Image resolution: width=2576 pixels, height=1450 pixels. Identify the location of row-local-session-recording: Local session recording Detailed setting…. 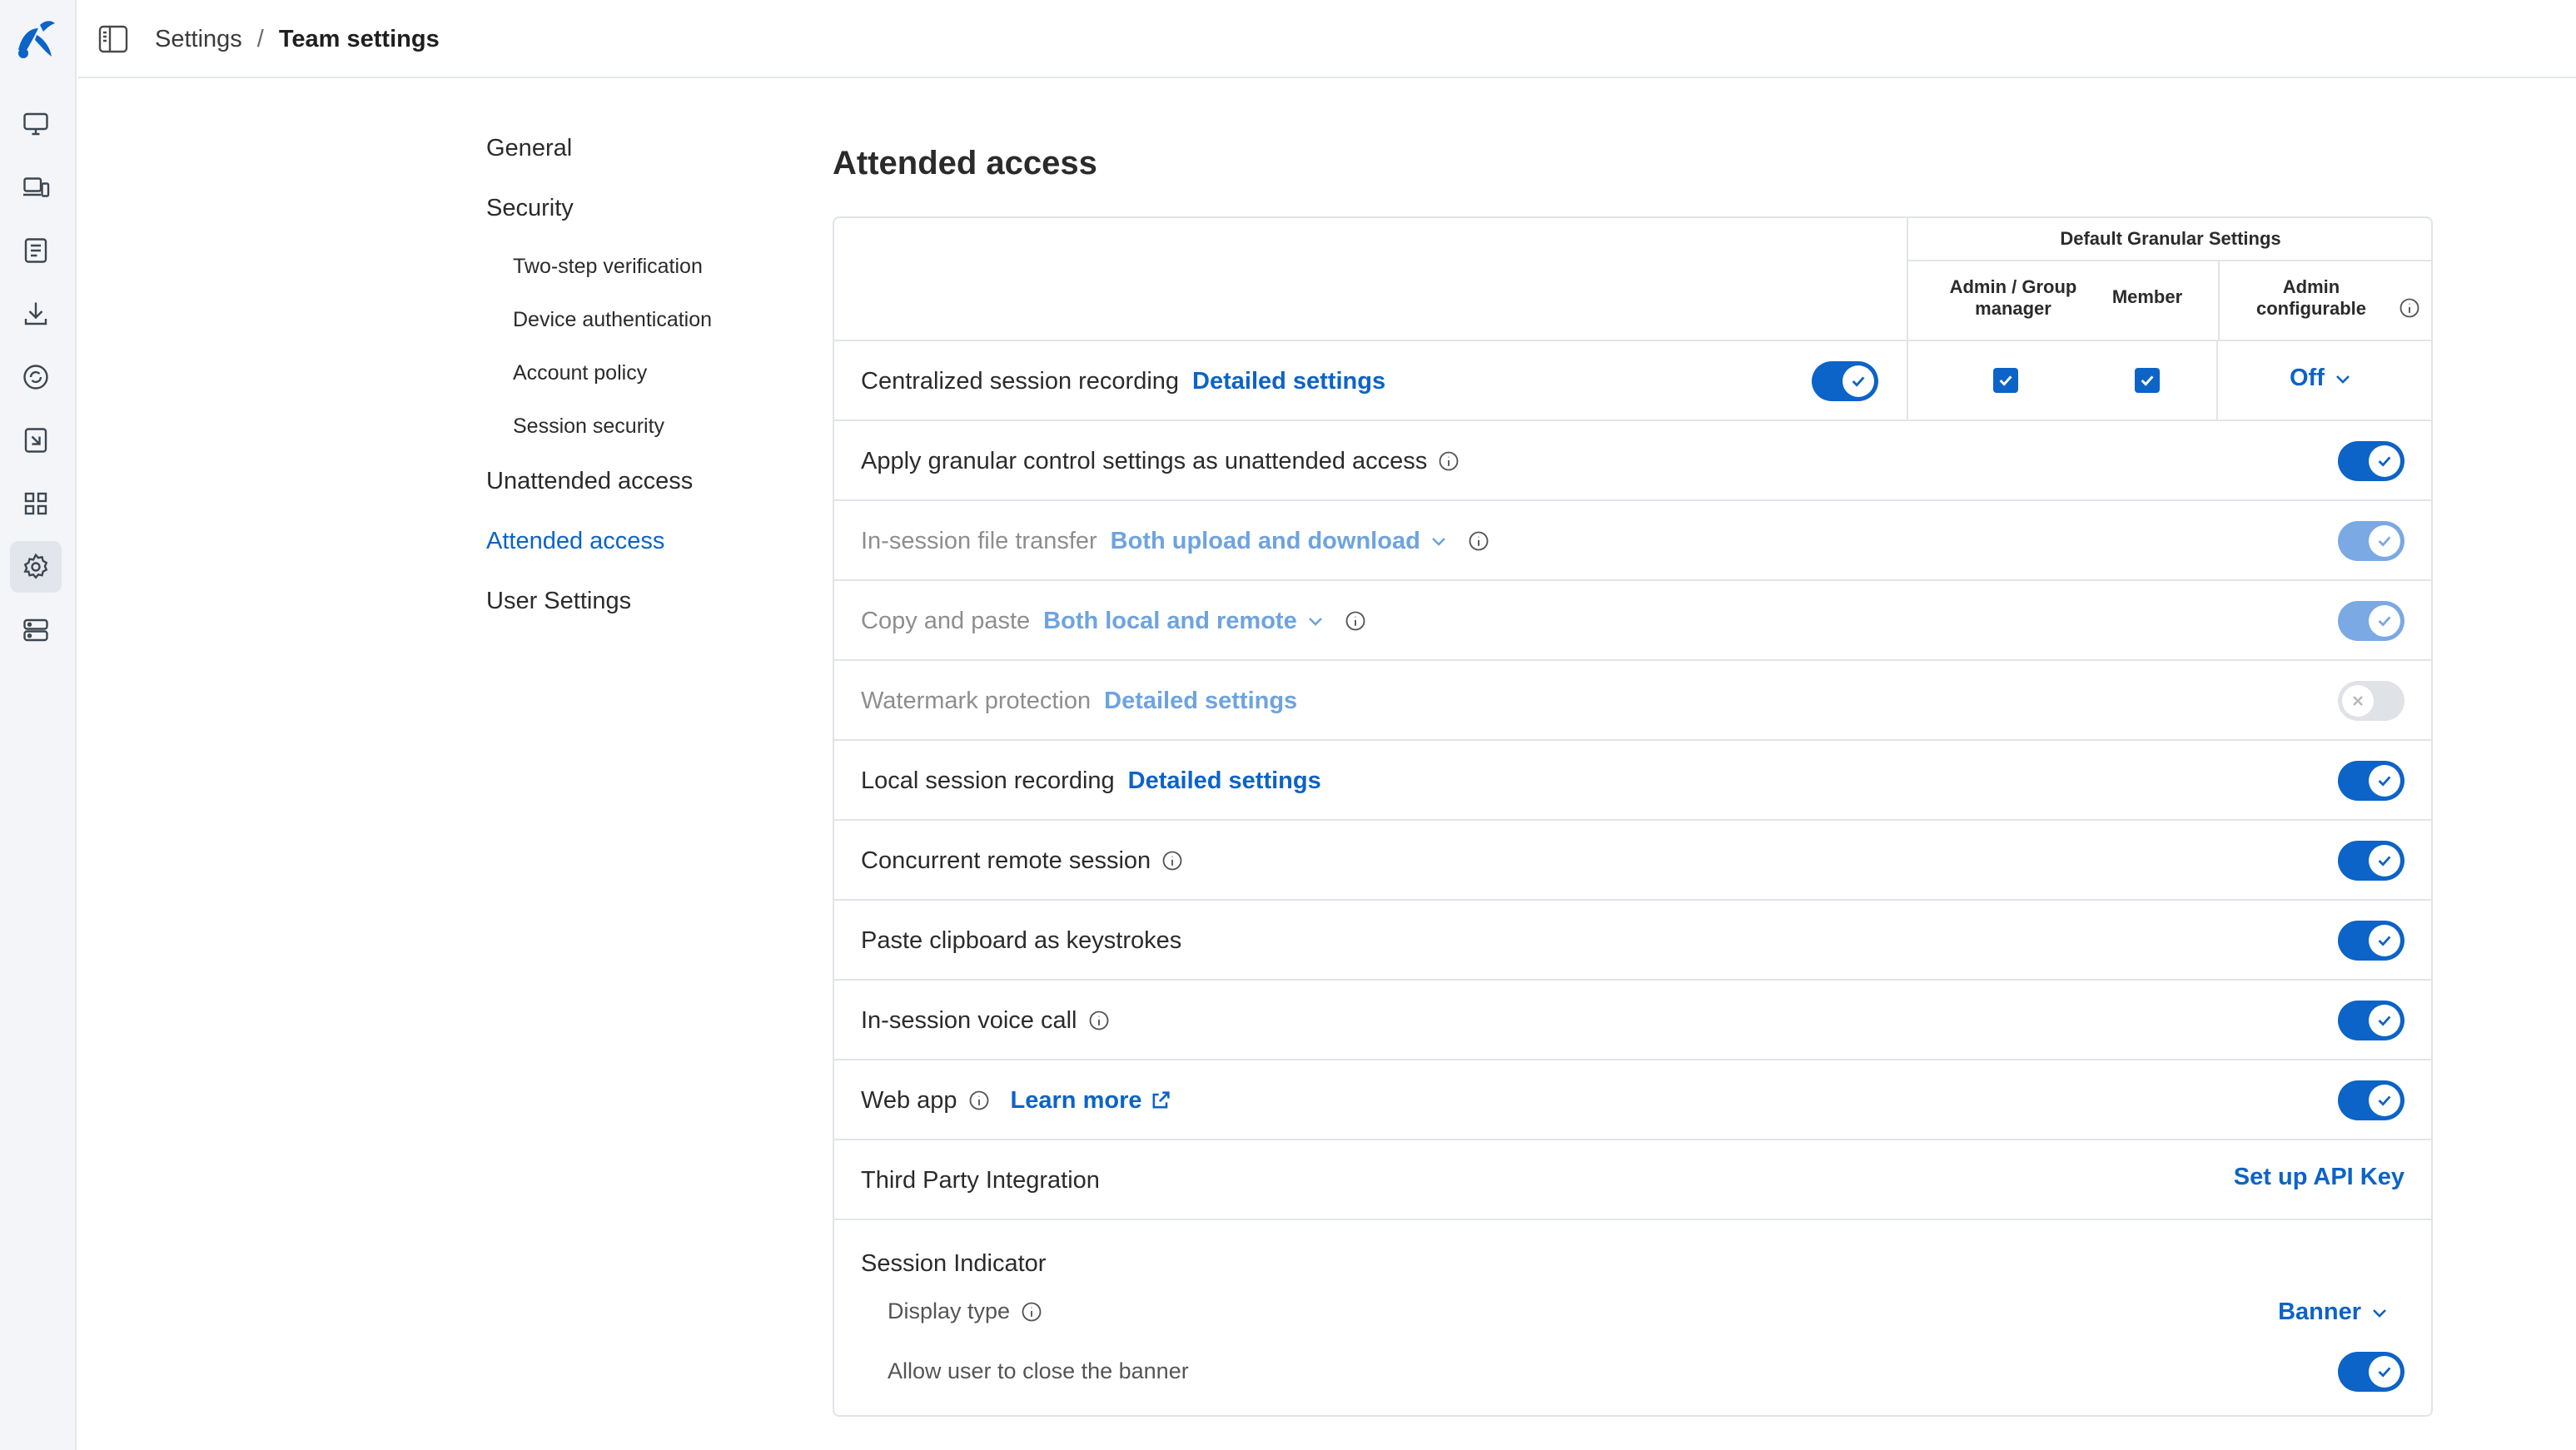
(1632, 779).